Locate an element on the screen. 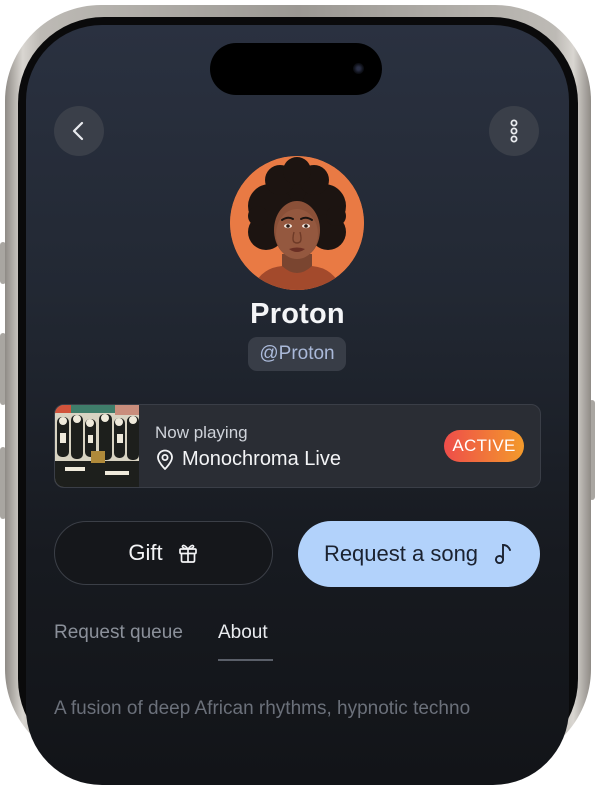 This screenshot has width=595, height=785. request-song-label: Request a song is located at coordinates (401, 553).